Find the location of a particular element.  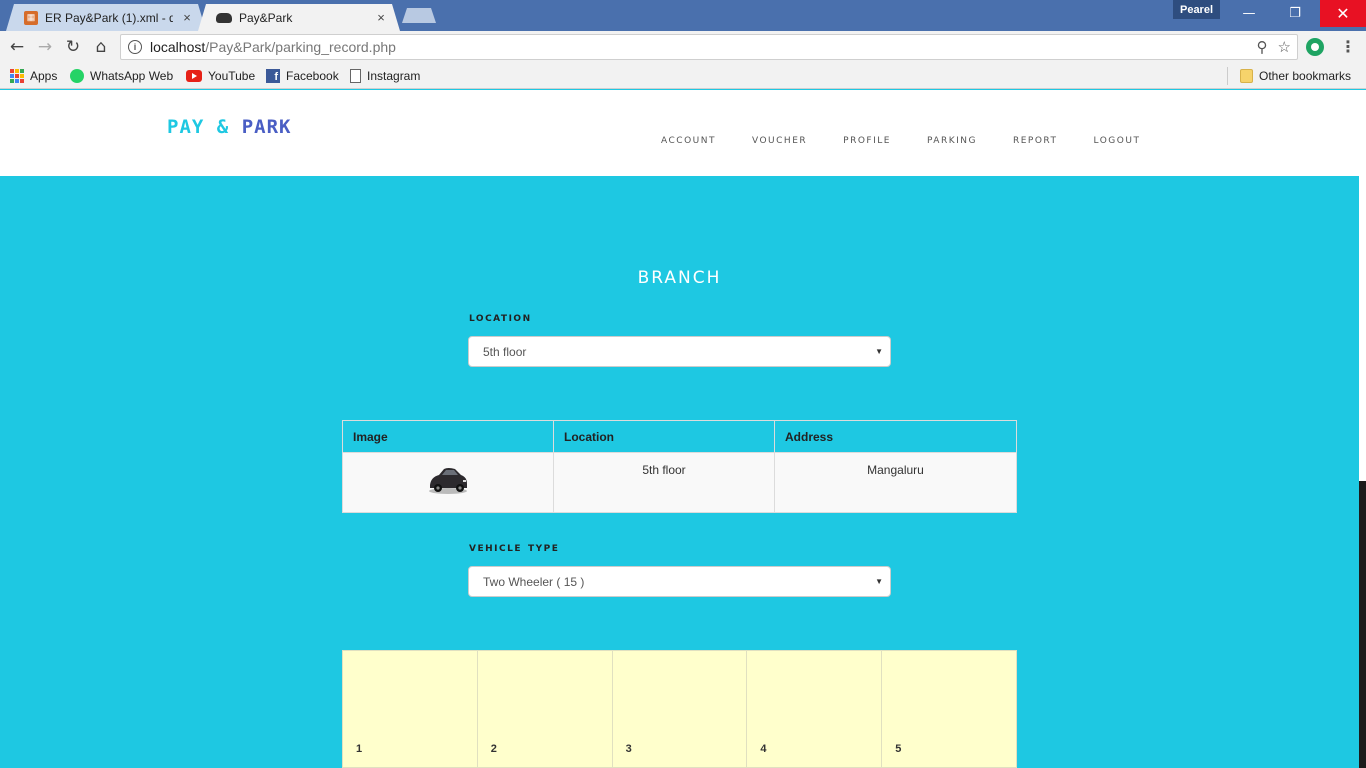

bookmark-other: Other bookmarks is located at coordinates (1295, 76).